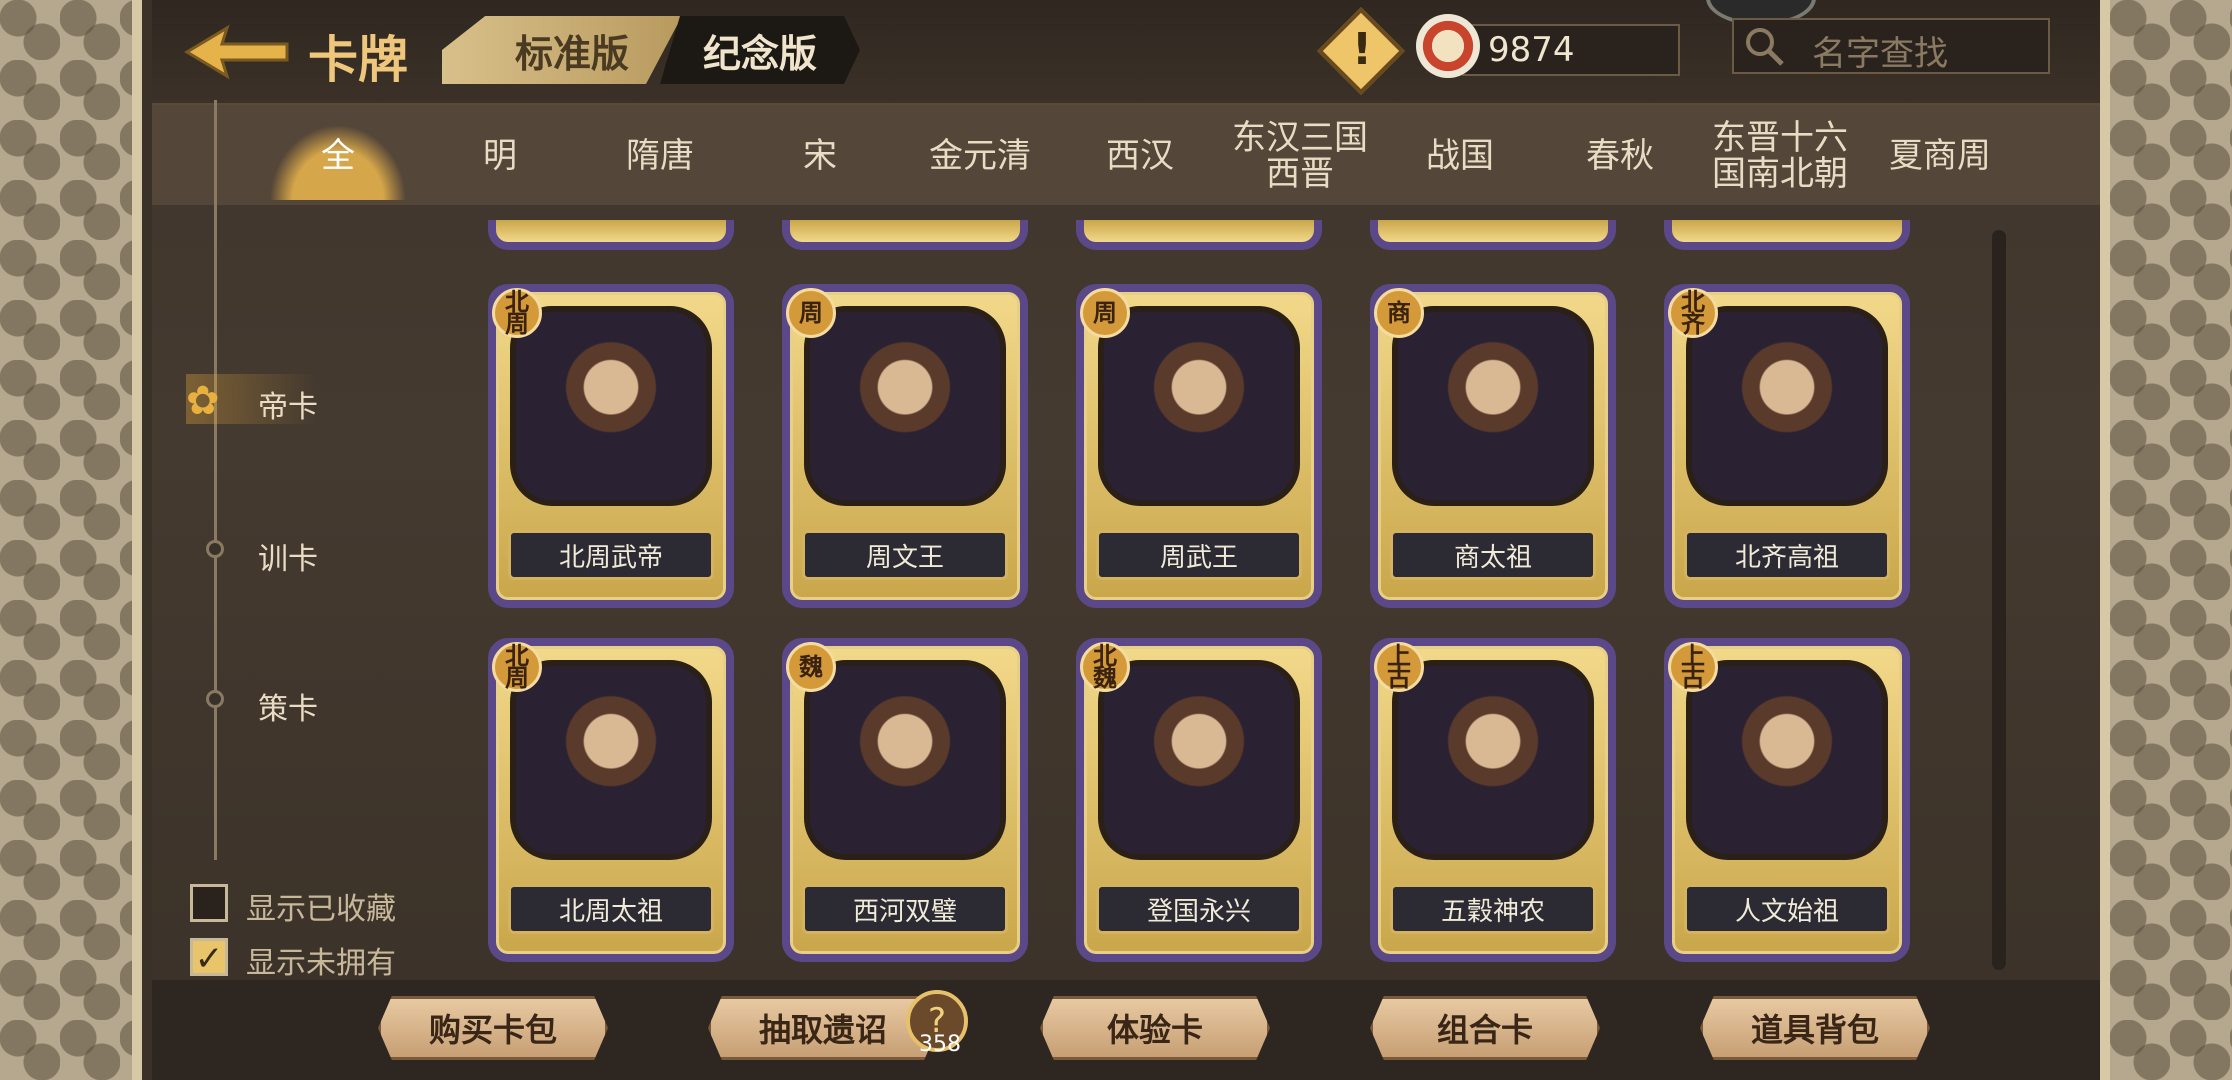 The image size is (2232, 1080). I want to click on lotus-icon: ✿, so click(203, 401).